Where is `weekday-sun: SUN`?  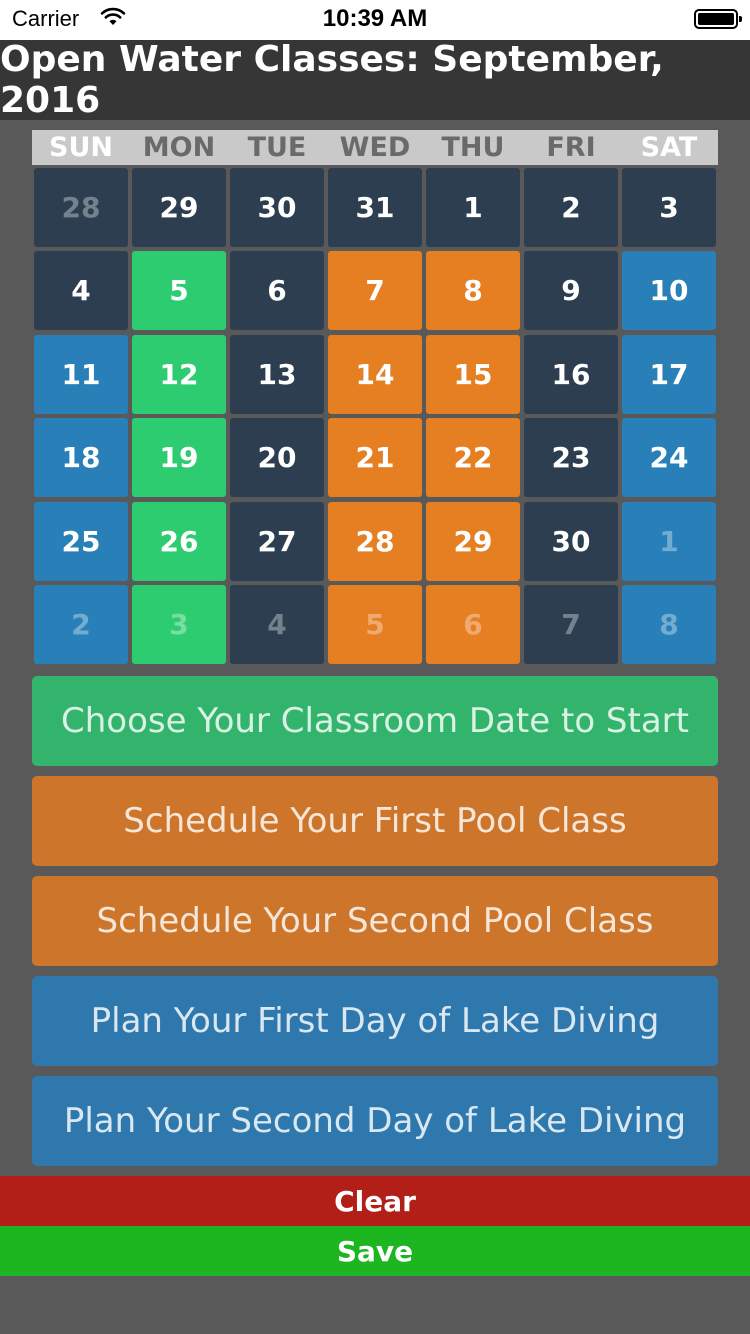 weekday-sun: SUN is located at coordinates (81, 147).